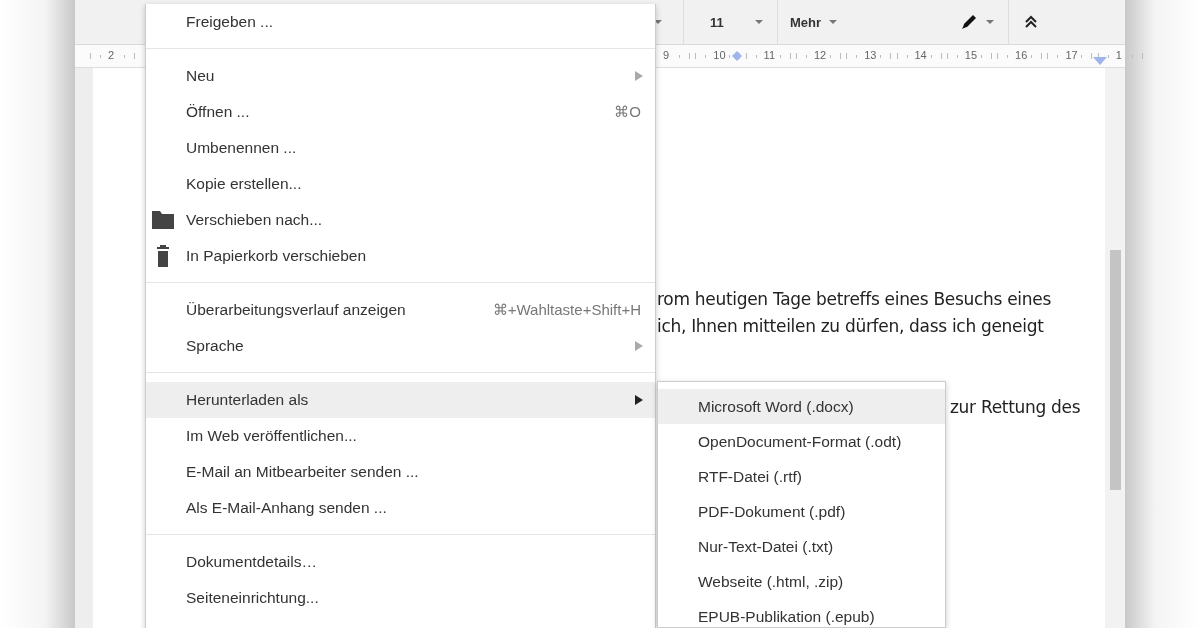  What do you see at coordinates (801, 476) in the screenshot?
I see `menu-item: RTF-Datei (.rtf)` at bounding box center [801, 476].